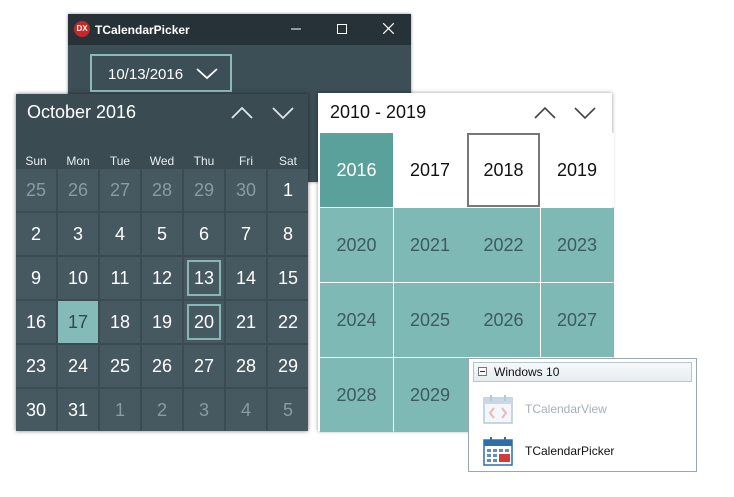 The width and height of the screenshot is (734, 497). Describe the element at coordinates (162, 322) in the screenshot. I see `day-cell: 19` at that location.